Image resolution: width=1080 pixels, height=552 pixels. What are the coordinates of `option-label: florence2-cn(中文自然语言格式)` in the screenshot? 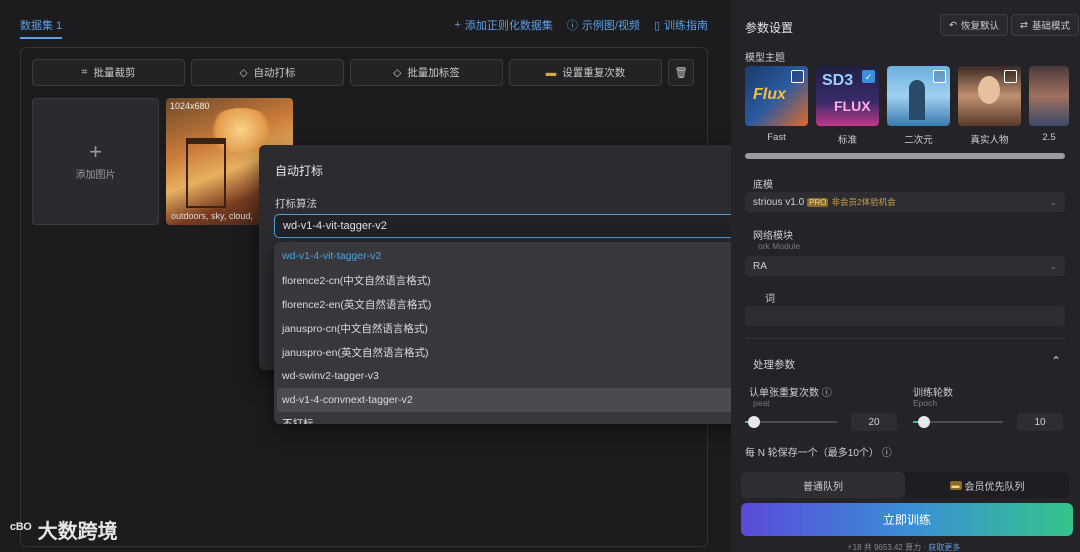 It's located at (356, 280).